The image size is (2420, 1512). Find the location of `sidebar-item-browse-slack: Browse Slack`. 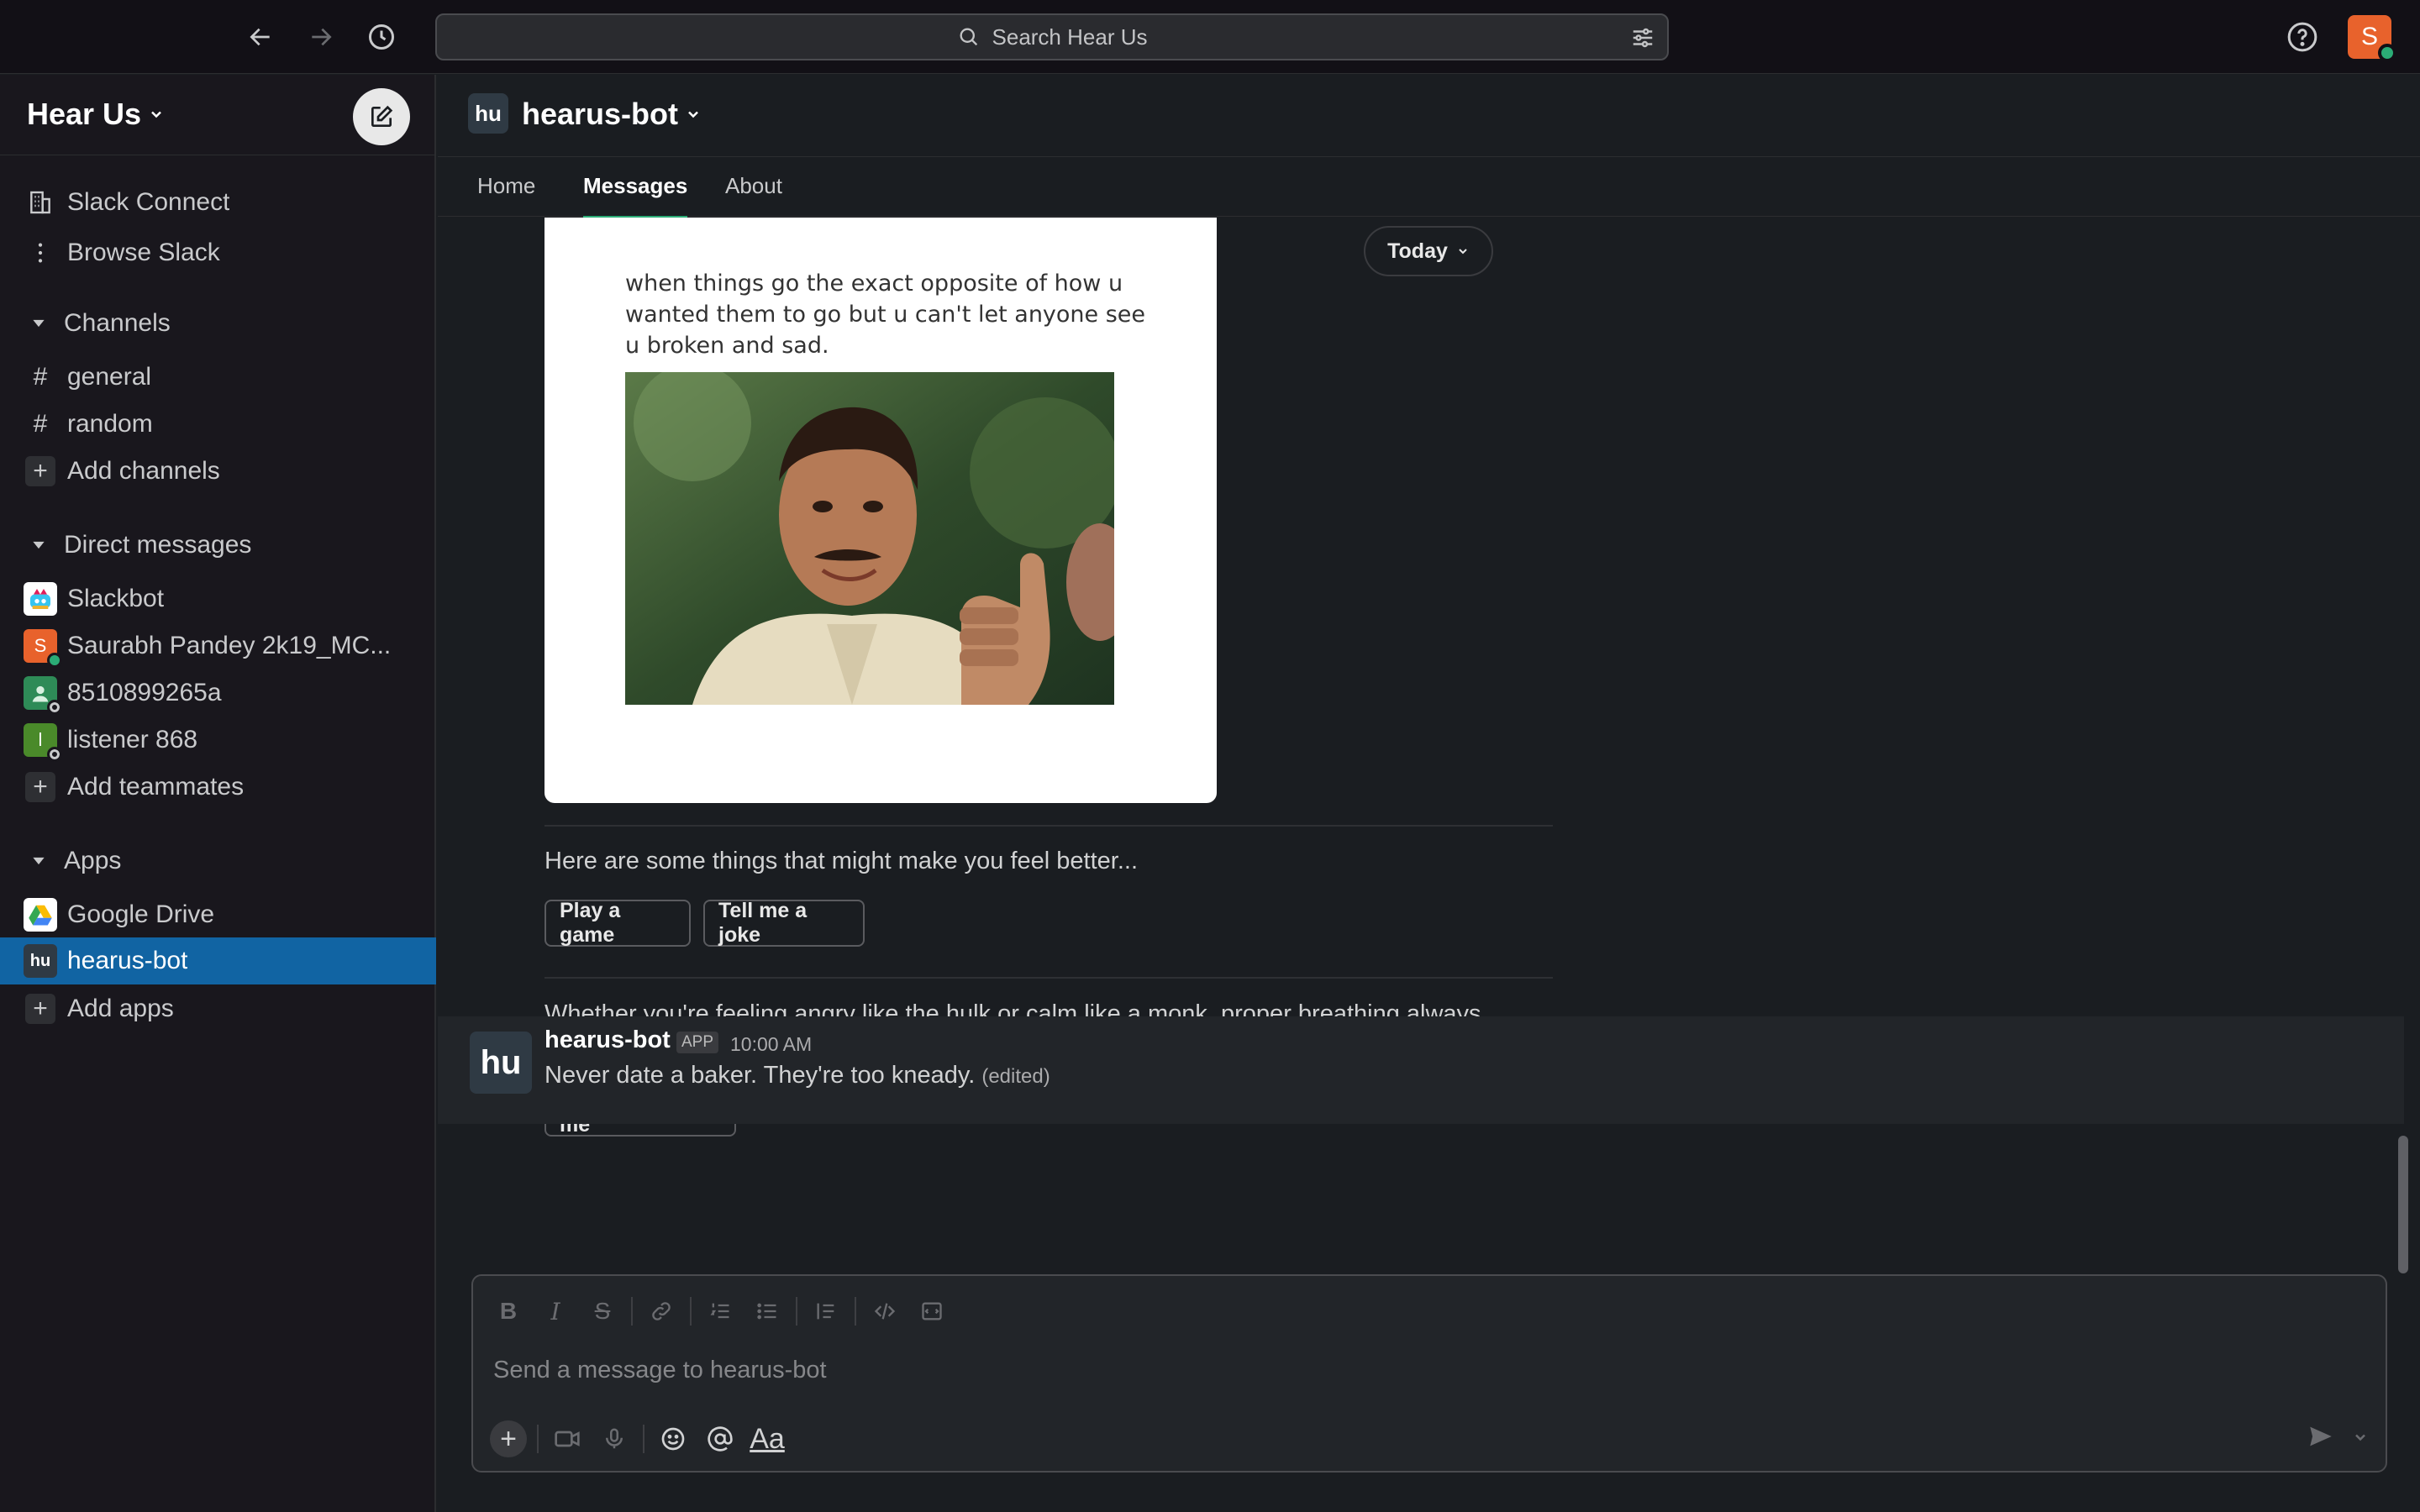

sidebar-item-browse-slack: Browse Slack is located at coordinates (218, 253).